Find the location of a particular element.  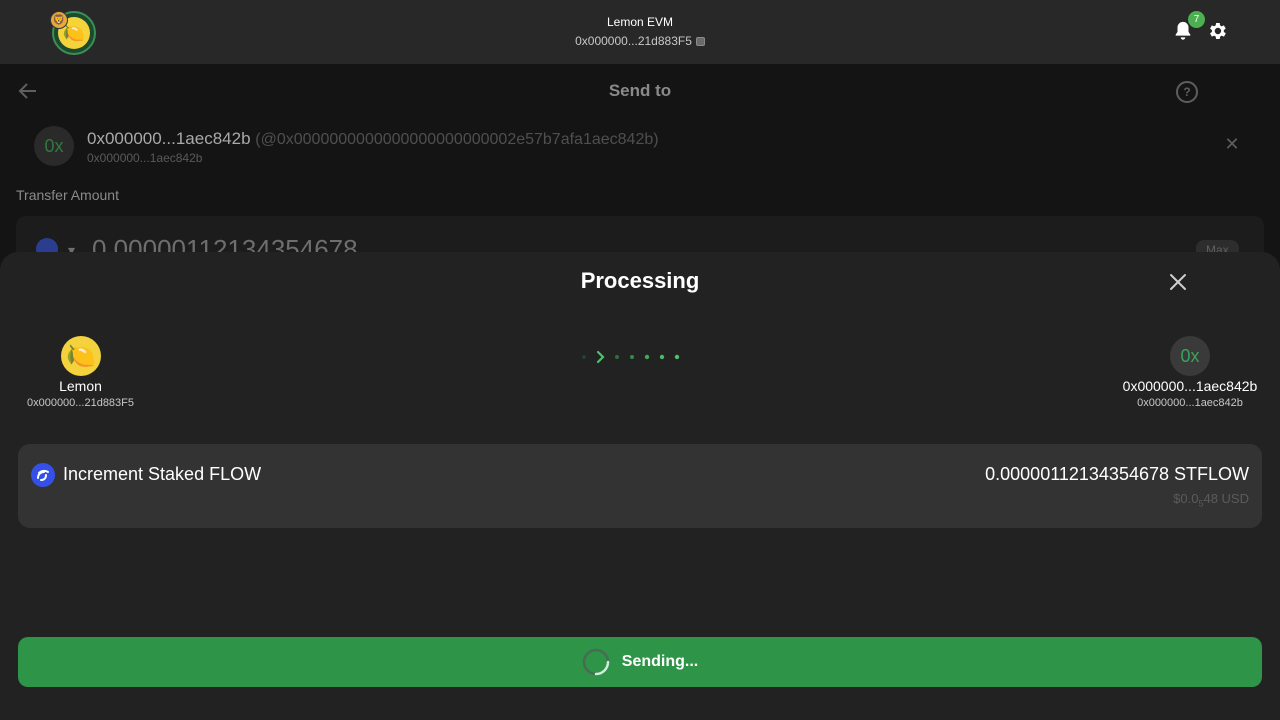

account-address: 0x000000...21d883F5 is located at coordinates (633, 41).